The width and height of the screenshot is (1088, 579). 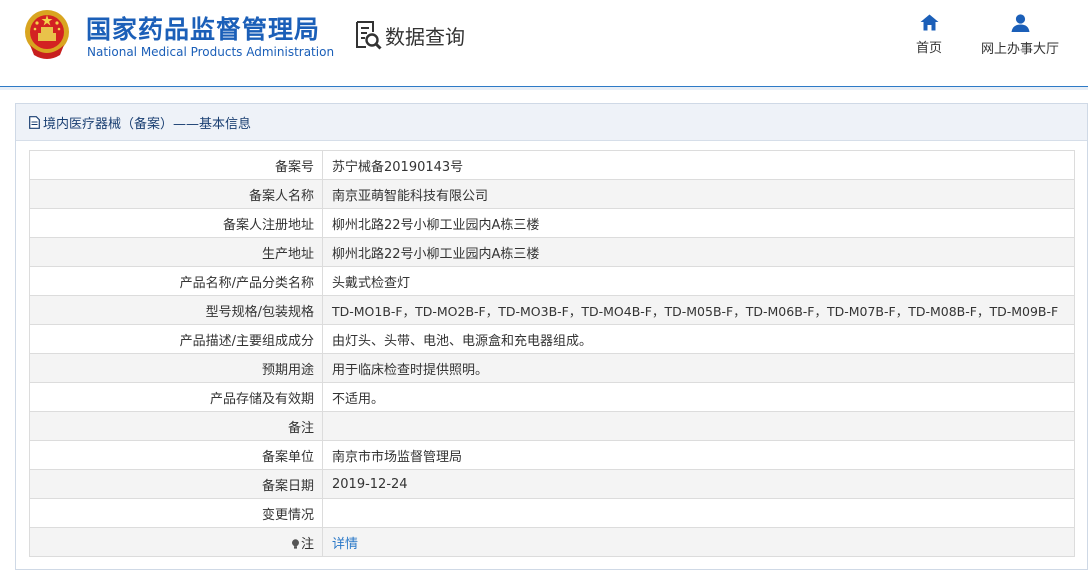 I want to click on section-title: 数据查询, so click(x=409, y=35).